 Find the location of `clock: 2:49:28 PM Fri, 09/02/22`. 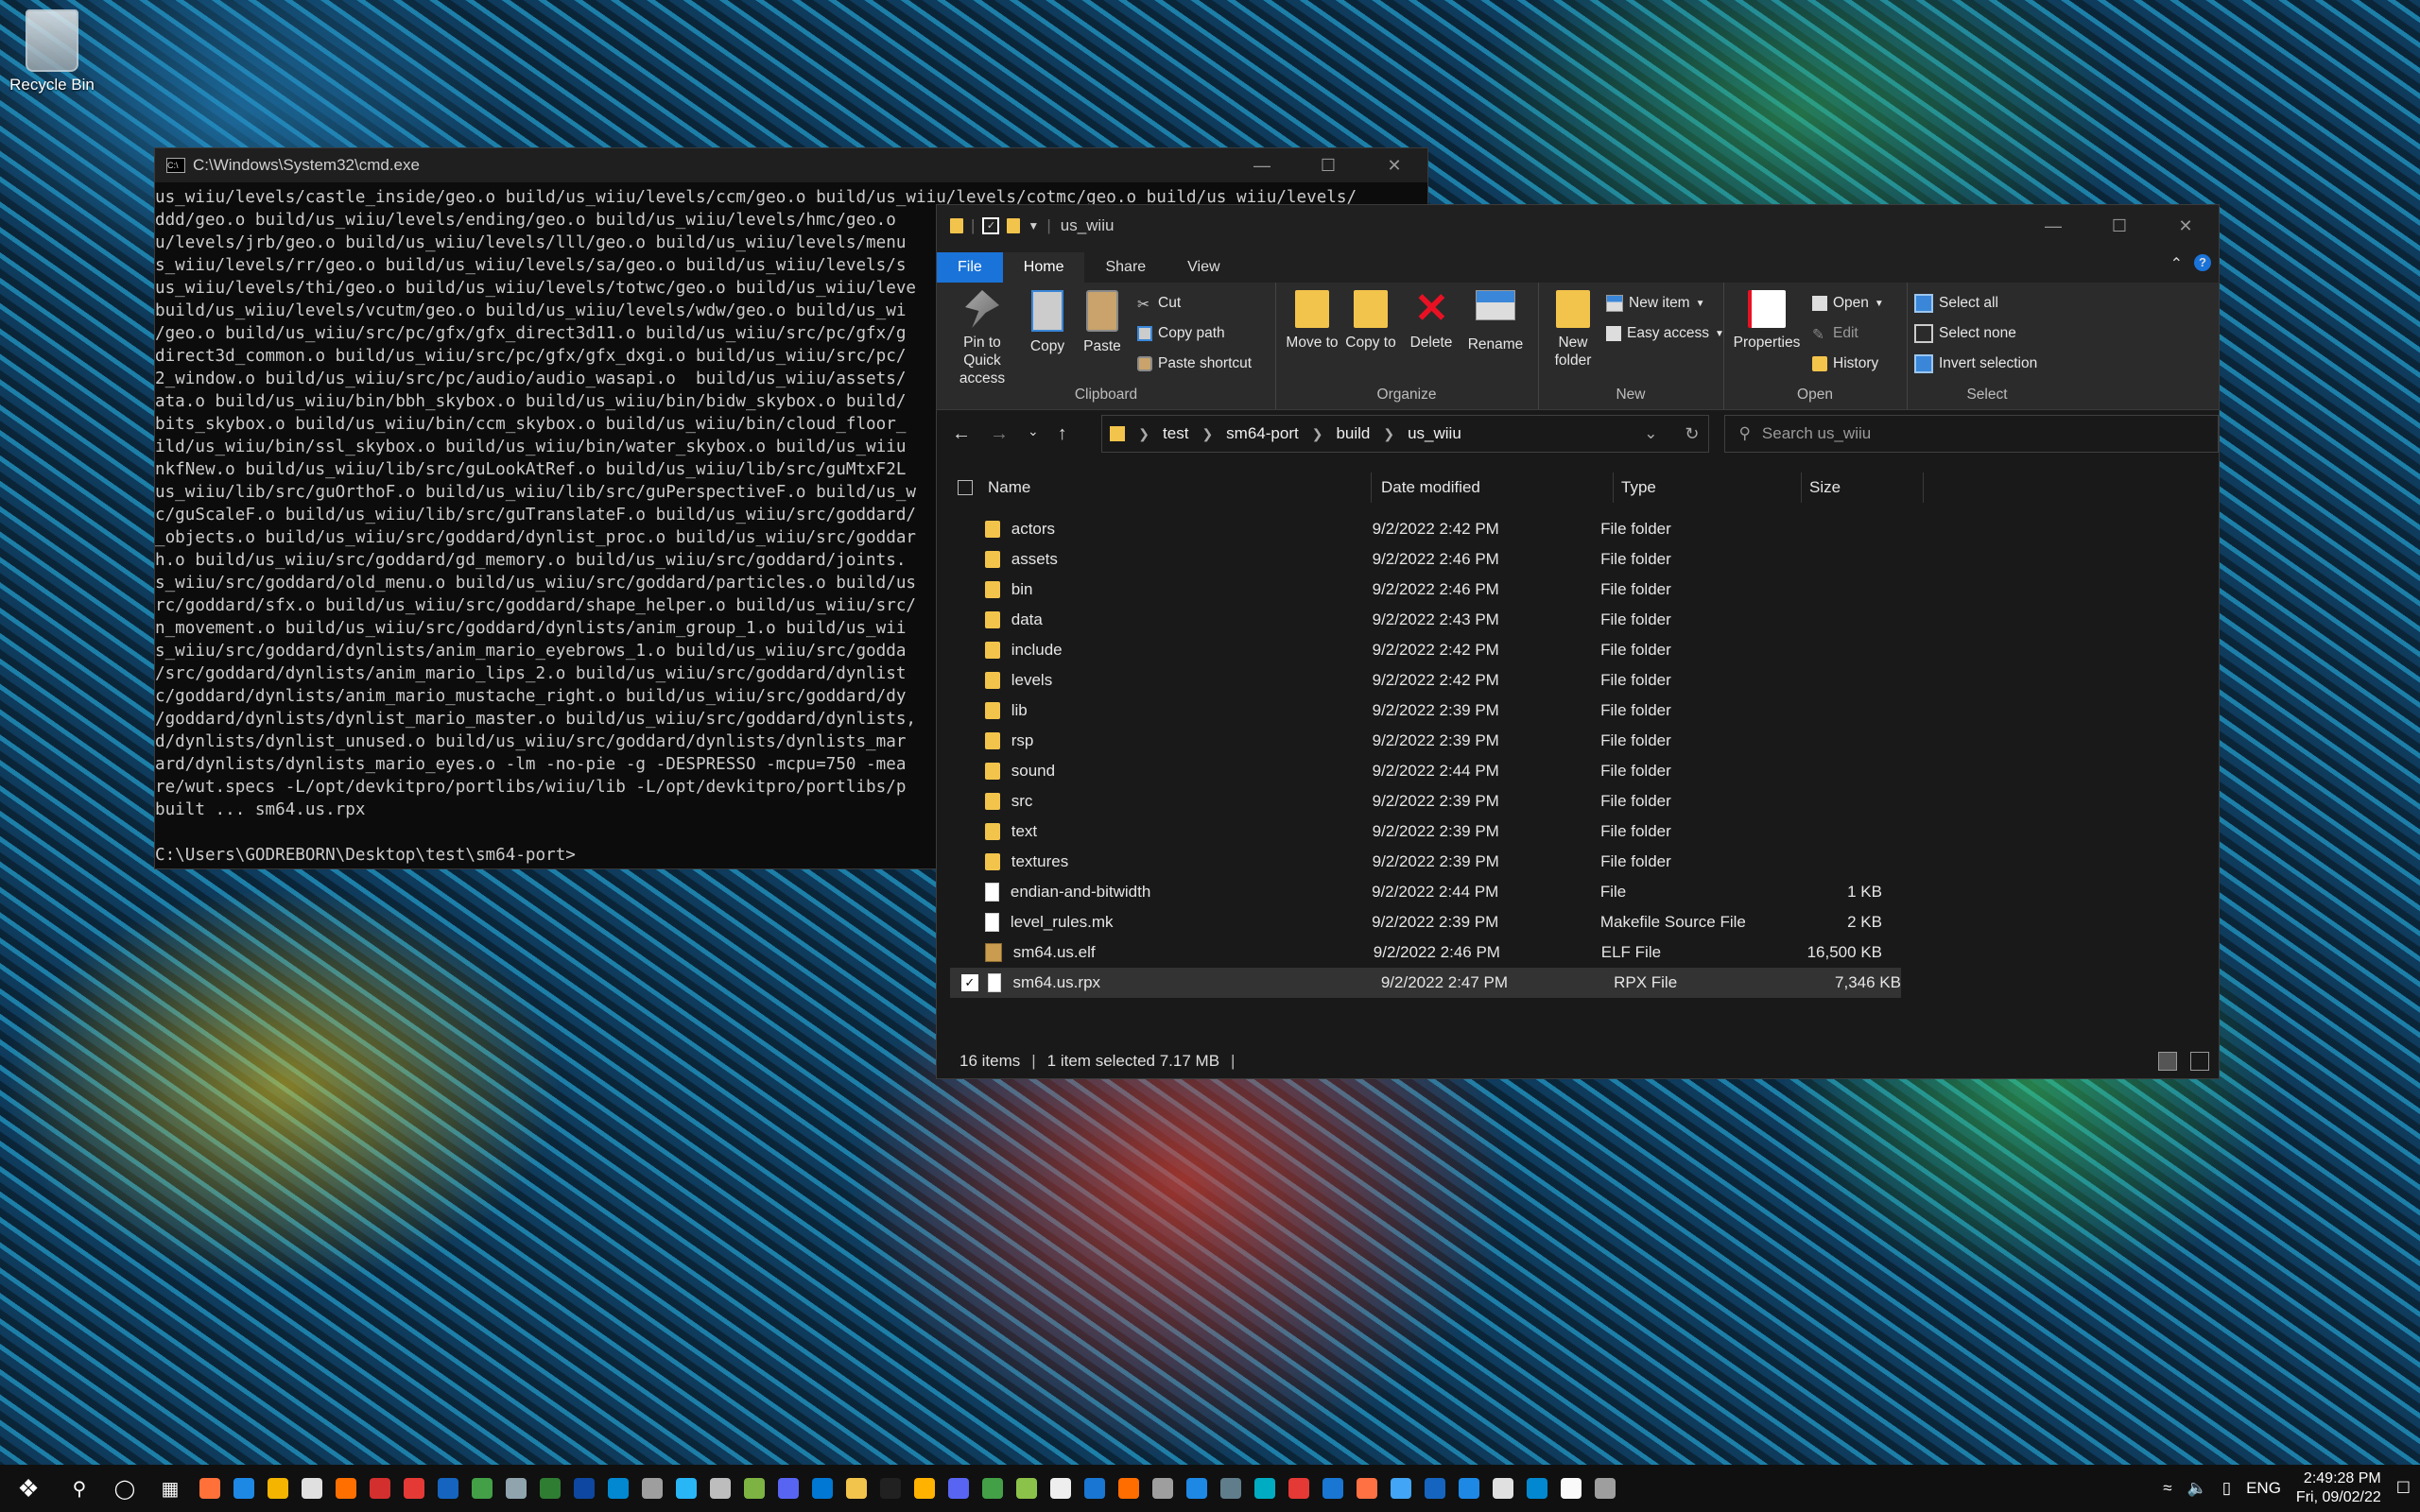

clock: 2:49:28 PM Fri, 09/02/22 is located at coordinates (2338, 1488).